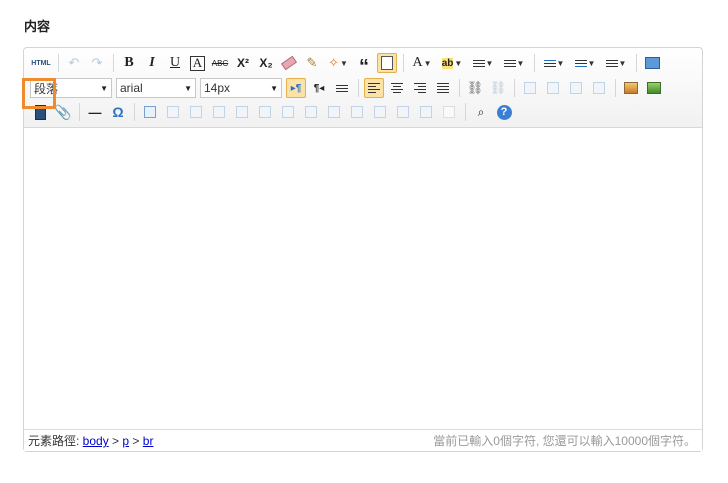  I want to click on insert-image-icon, so click(631, 88).